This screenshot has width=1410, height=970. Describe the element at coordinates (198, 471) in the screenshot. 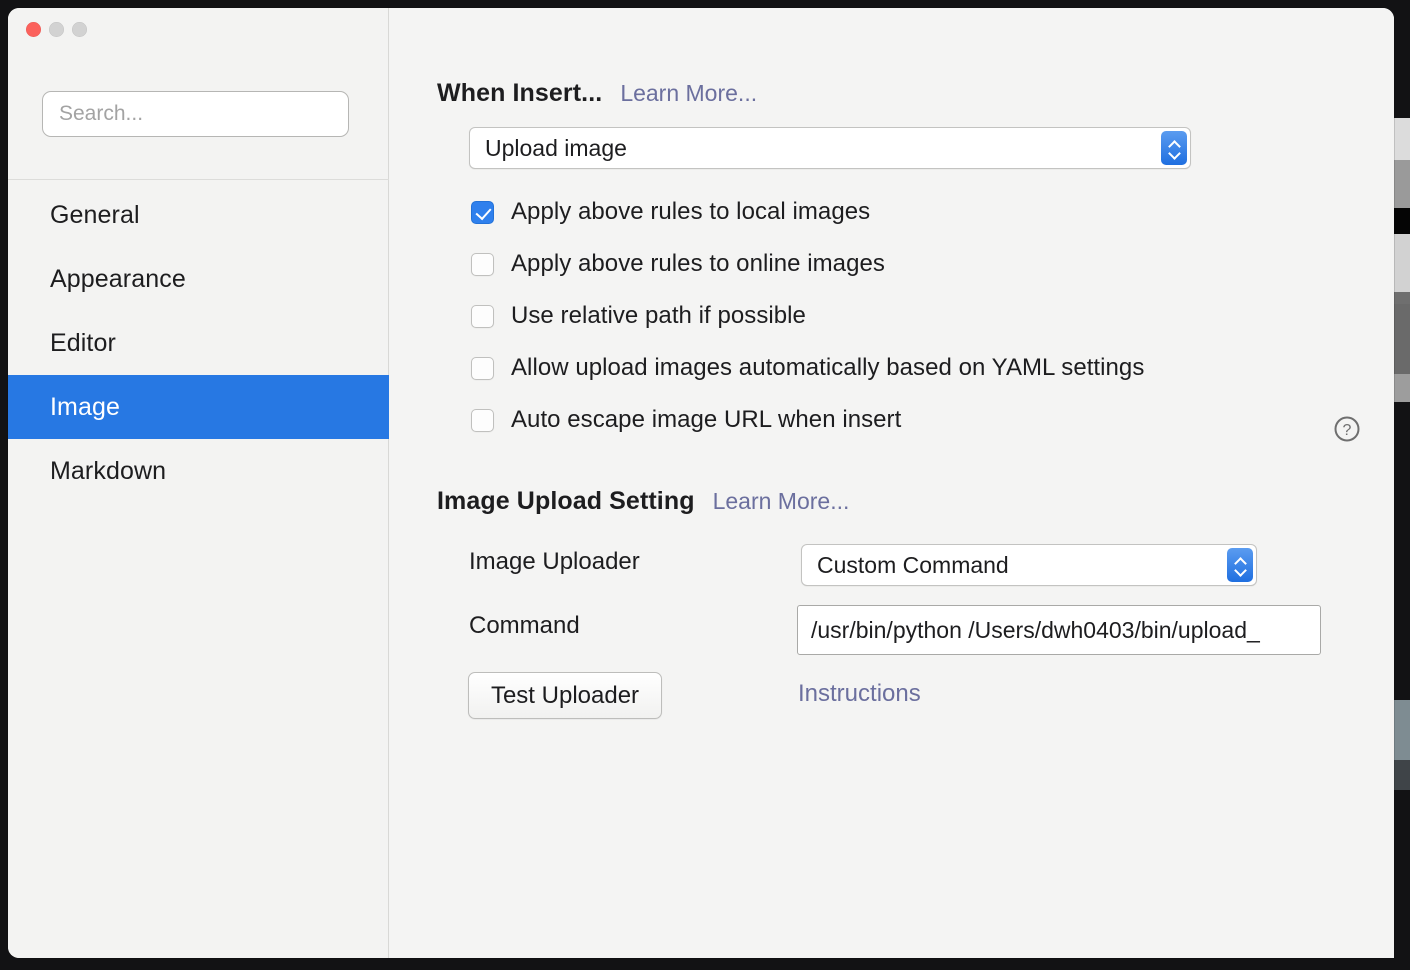

I see `sidebar-item-markdown: Markdown` at that location.